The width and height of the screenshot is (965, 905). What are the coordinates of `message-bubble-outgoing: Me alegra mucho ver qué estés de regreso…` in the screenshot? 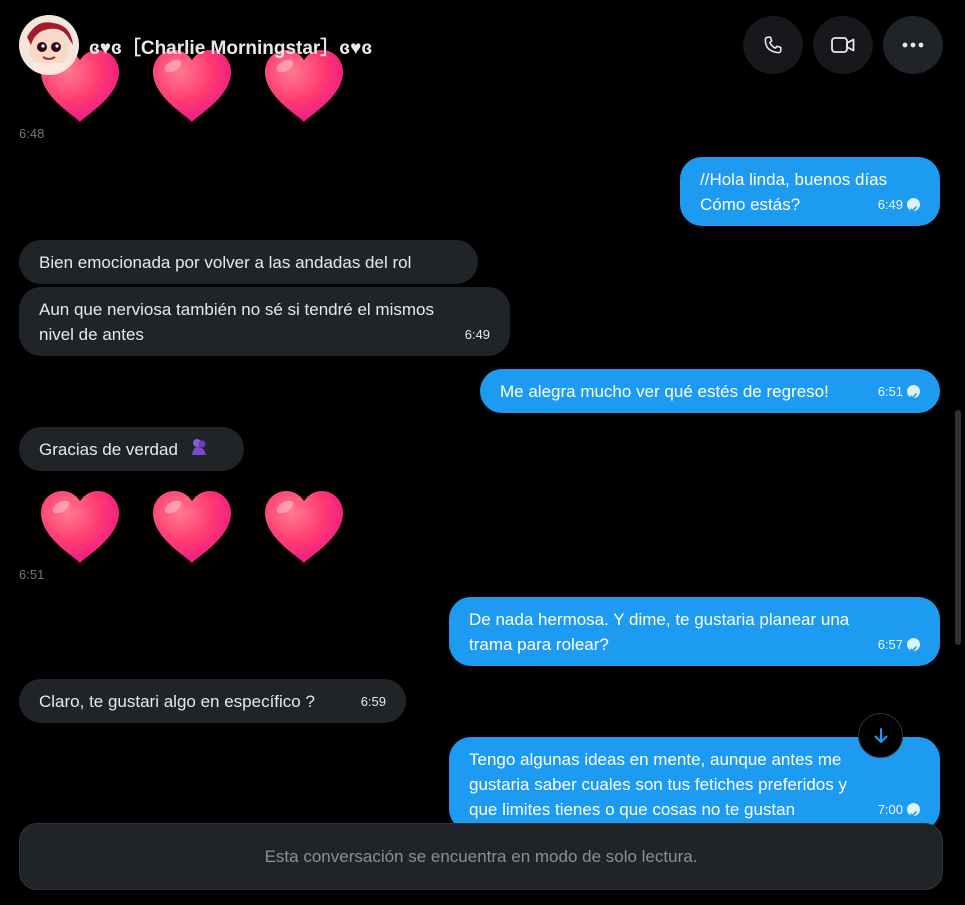 It's located at (710, 391).